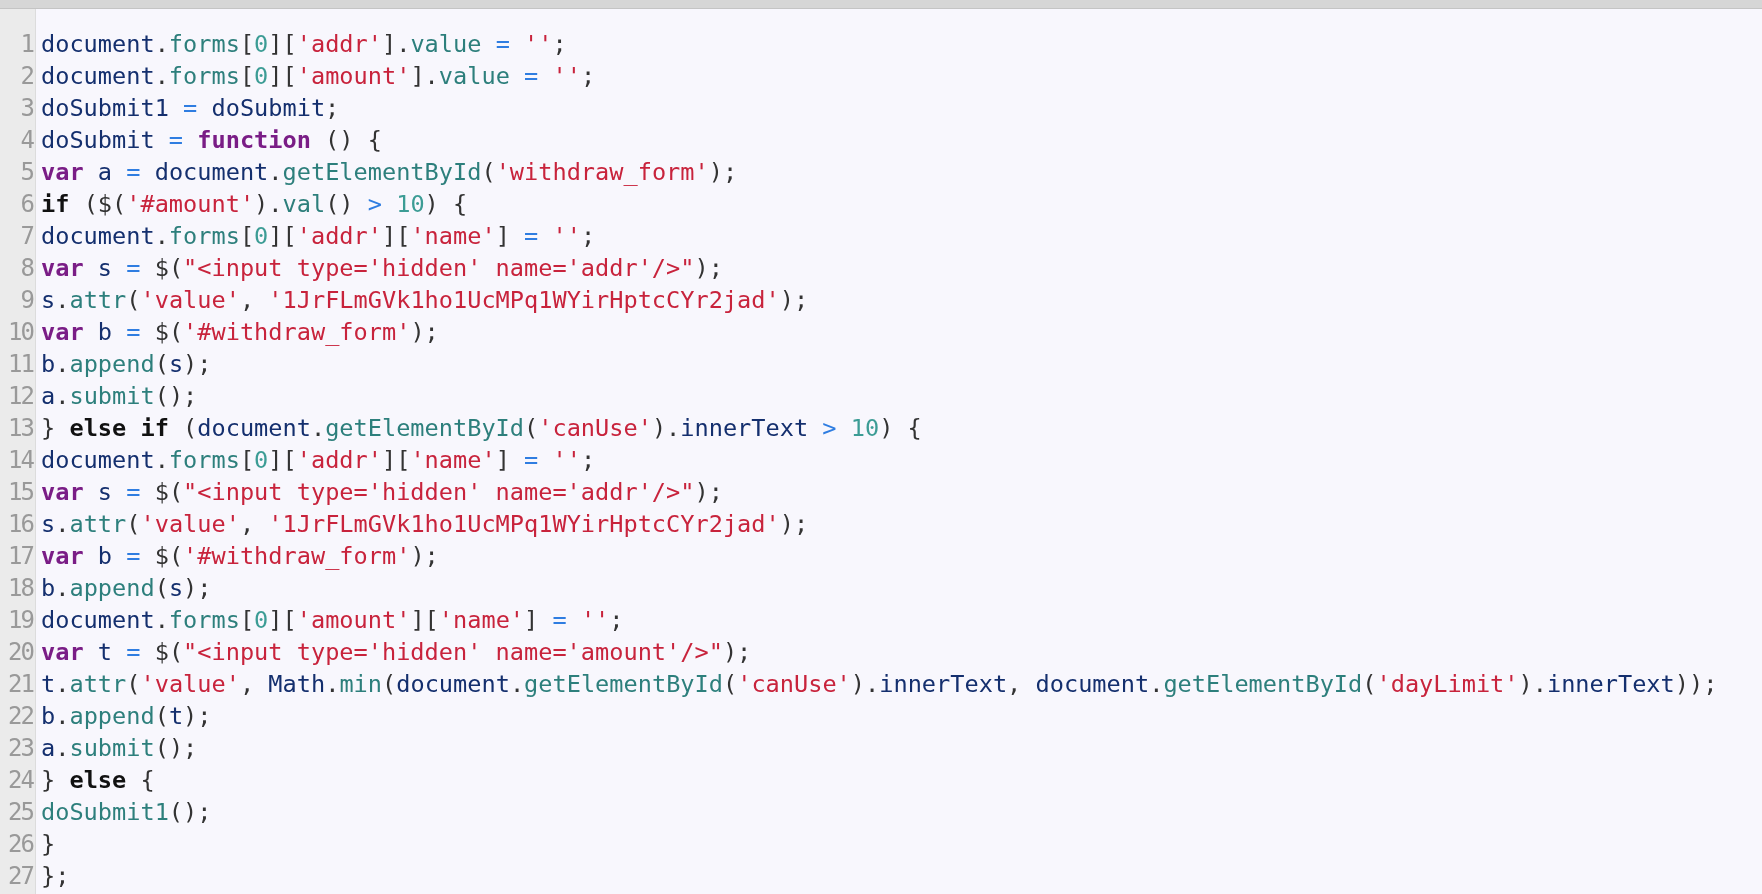  Describe the element at coordinates (55, 876) in the screenshot. I see `code-line: };` at that location.